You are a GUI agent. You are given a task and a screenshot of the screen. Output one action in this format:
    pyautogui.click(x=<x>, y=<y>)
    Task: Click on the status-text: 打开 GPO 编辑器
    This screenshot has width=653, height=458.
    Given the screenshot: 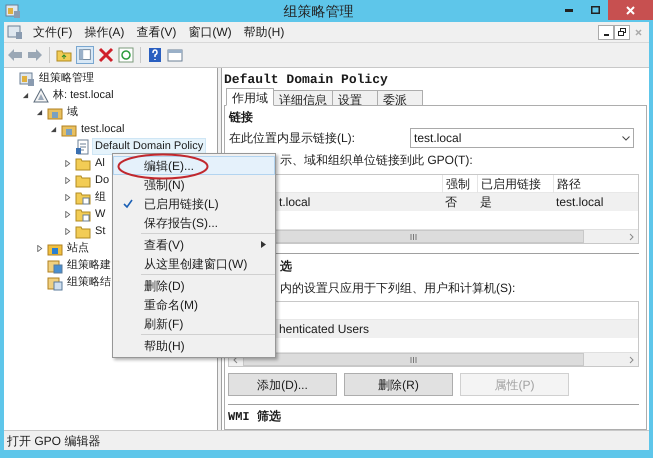 What is the action you would take?
    pyautogui.click(x=53, y=441)
    